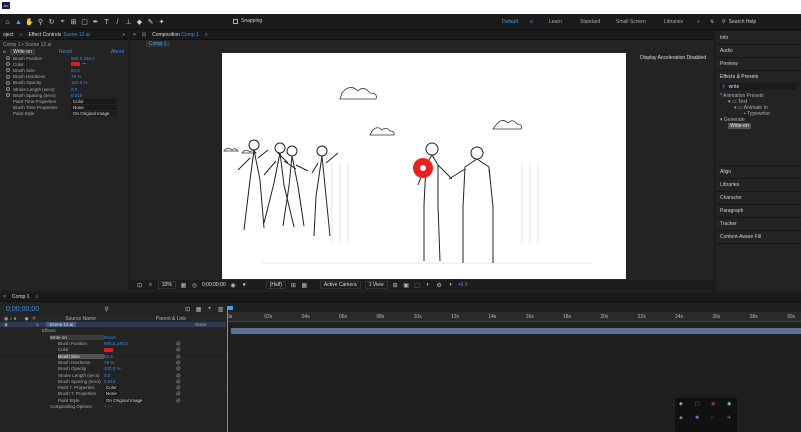 Image resolution: width=801 pixels, height=432 pixels. I want to click on effect-prop-value: 100.0 %, so click(79, 82).